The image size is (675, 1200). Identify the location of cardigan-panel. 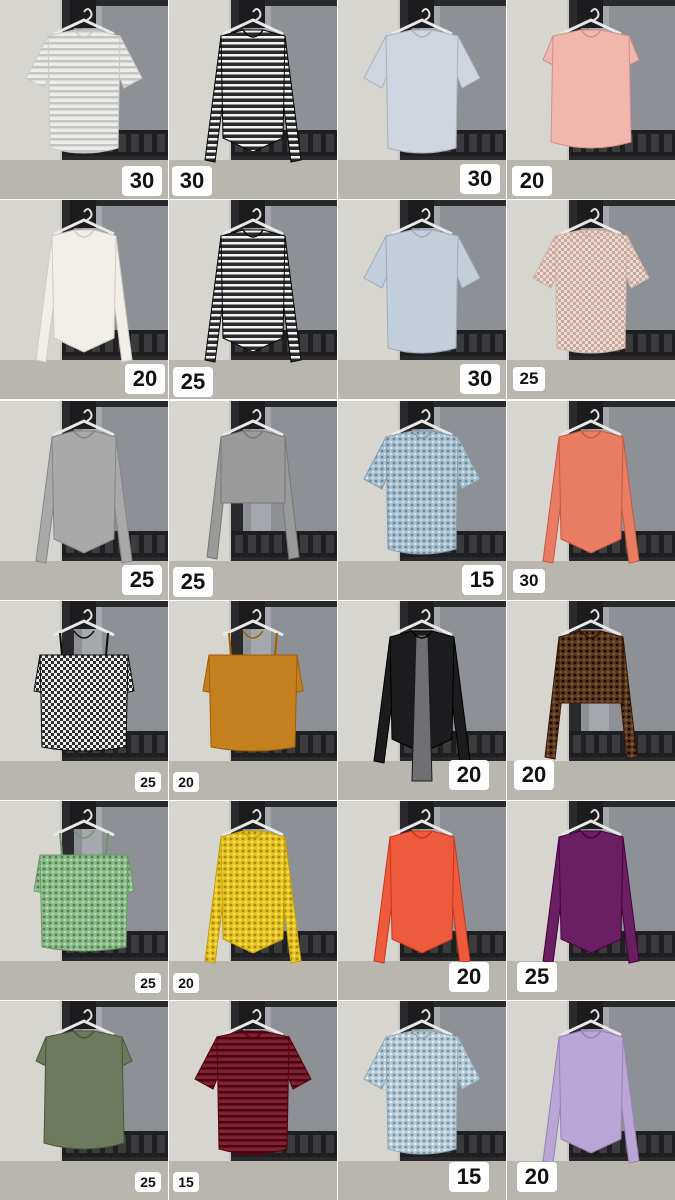
(422, 708).